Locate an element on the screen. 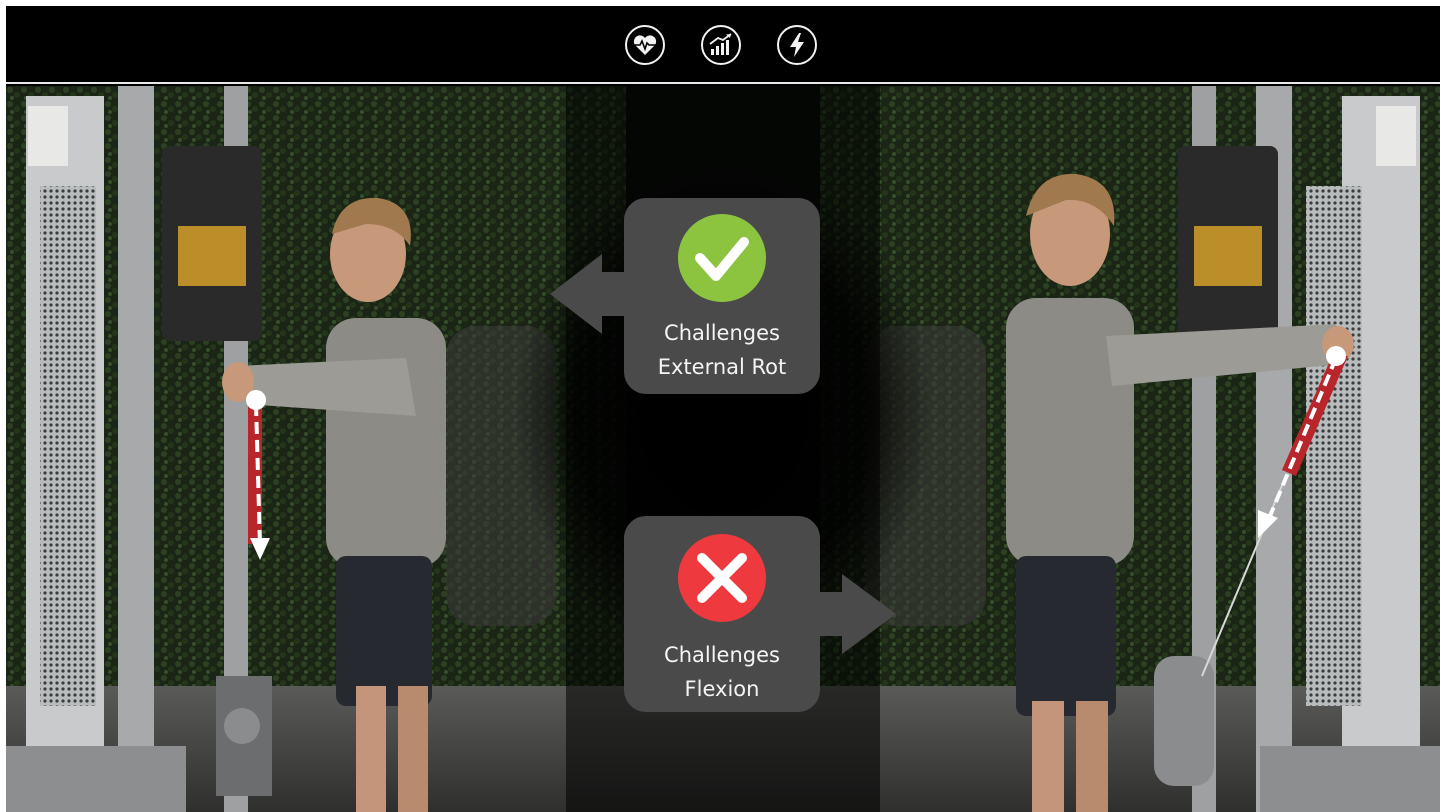 The height and width of the screenshot is (812, 1446). callout-line-2: External Rot is located at coordinates (722, 367).